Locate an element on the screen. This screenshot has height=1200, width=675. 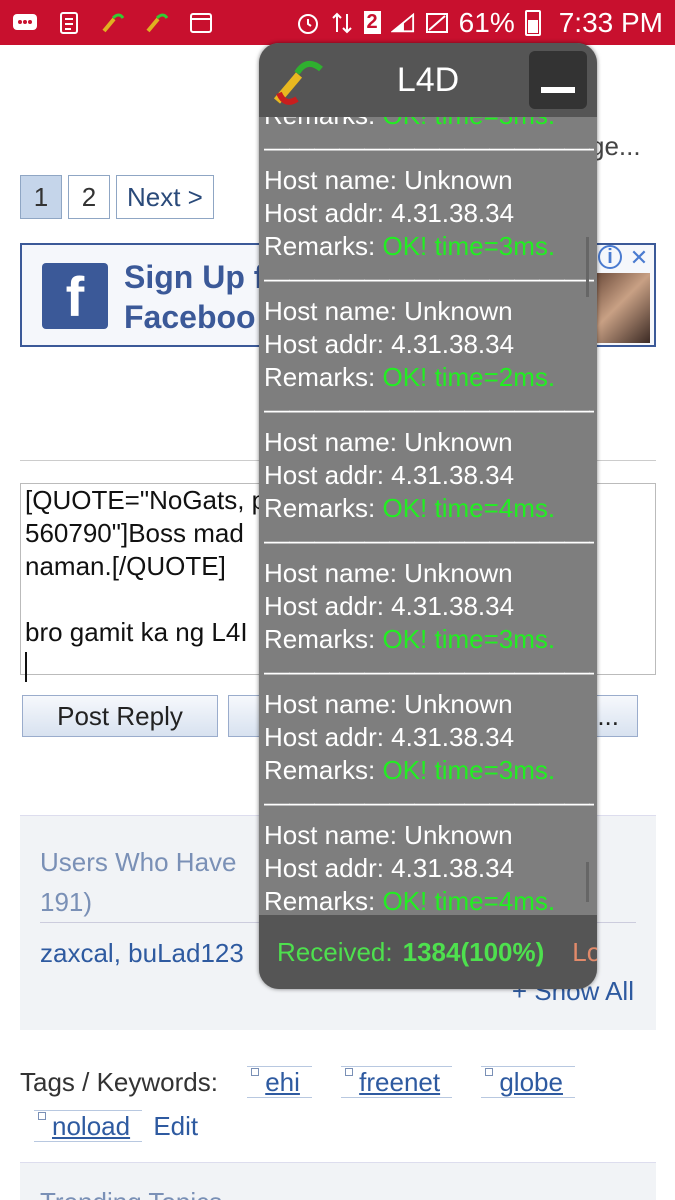
edit-tags-link: Edit is located at coordinates (175, 1126).